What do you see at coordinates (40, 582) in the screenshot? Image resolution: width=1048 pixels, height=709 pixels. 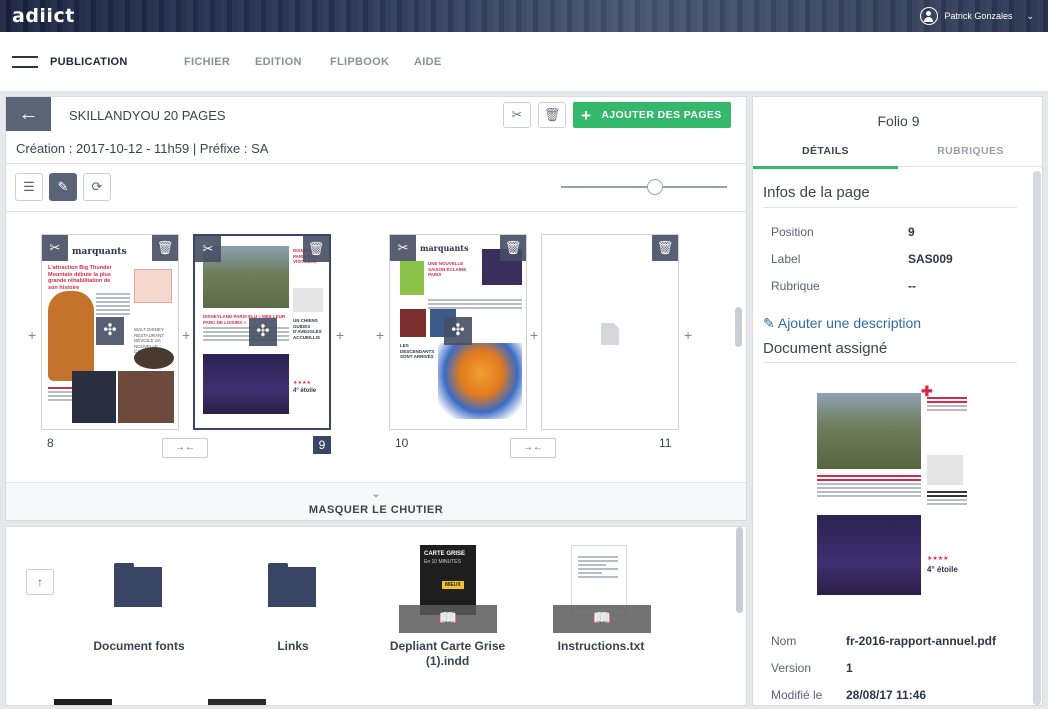 I see `up-arrow-icon: ↑` at bounding box center [40, 582].